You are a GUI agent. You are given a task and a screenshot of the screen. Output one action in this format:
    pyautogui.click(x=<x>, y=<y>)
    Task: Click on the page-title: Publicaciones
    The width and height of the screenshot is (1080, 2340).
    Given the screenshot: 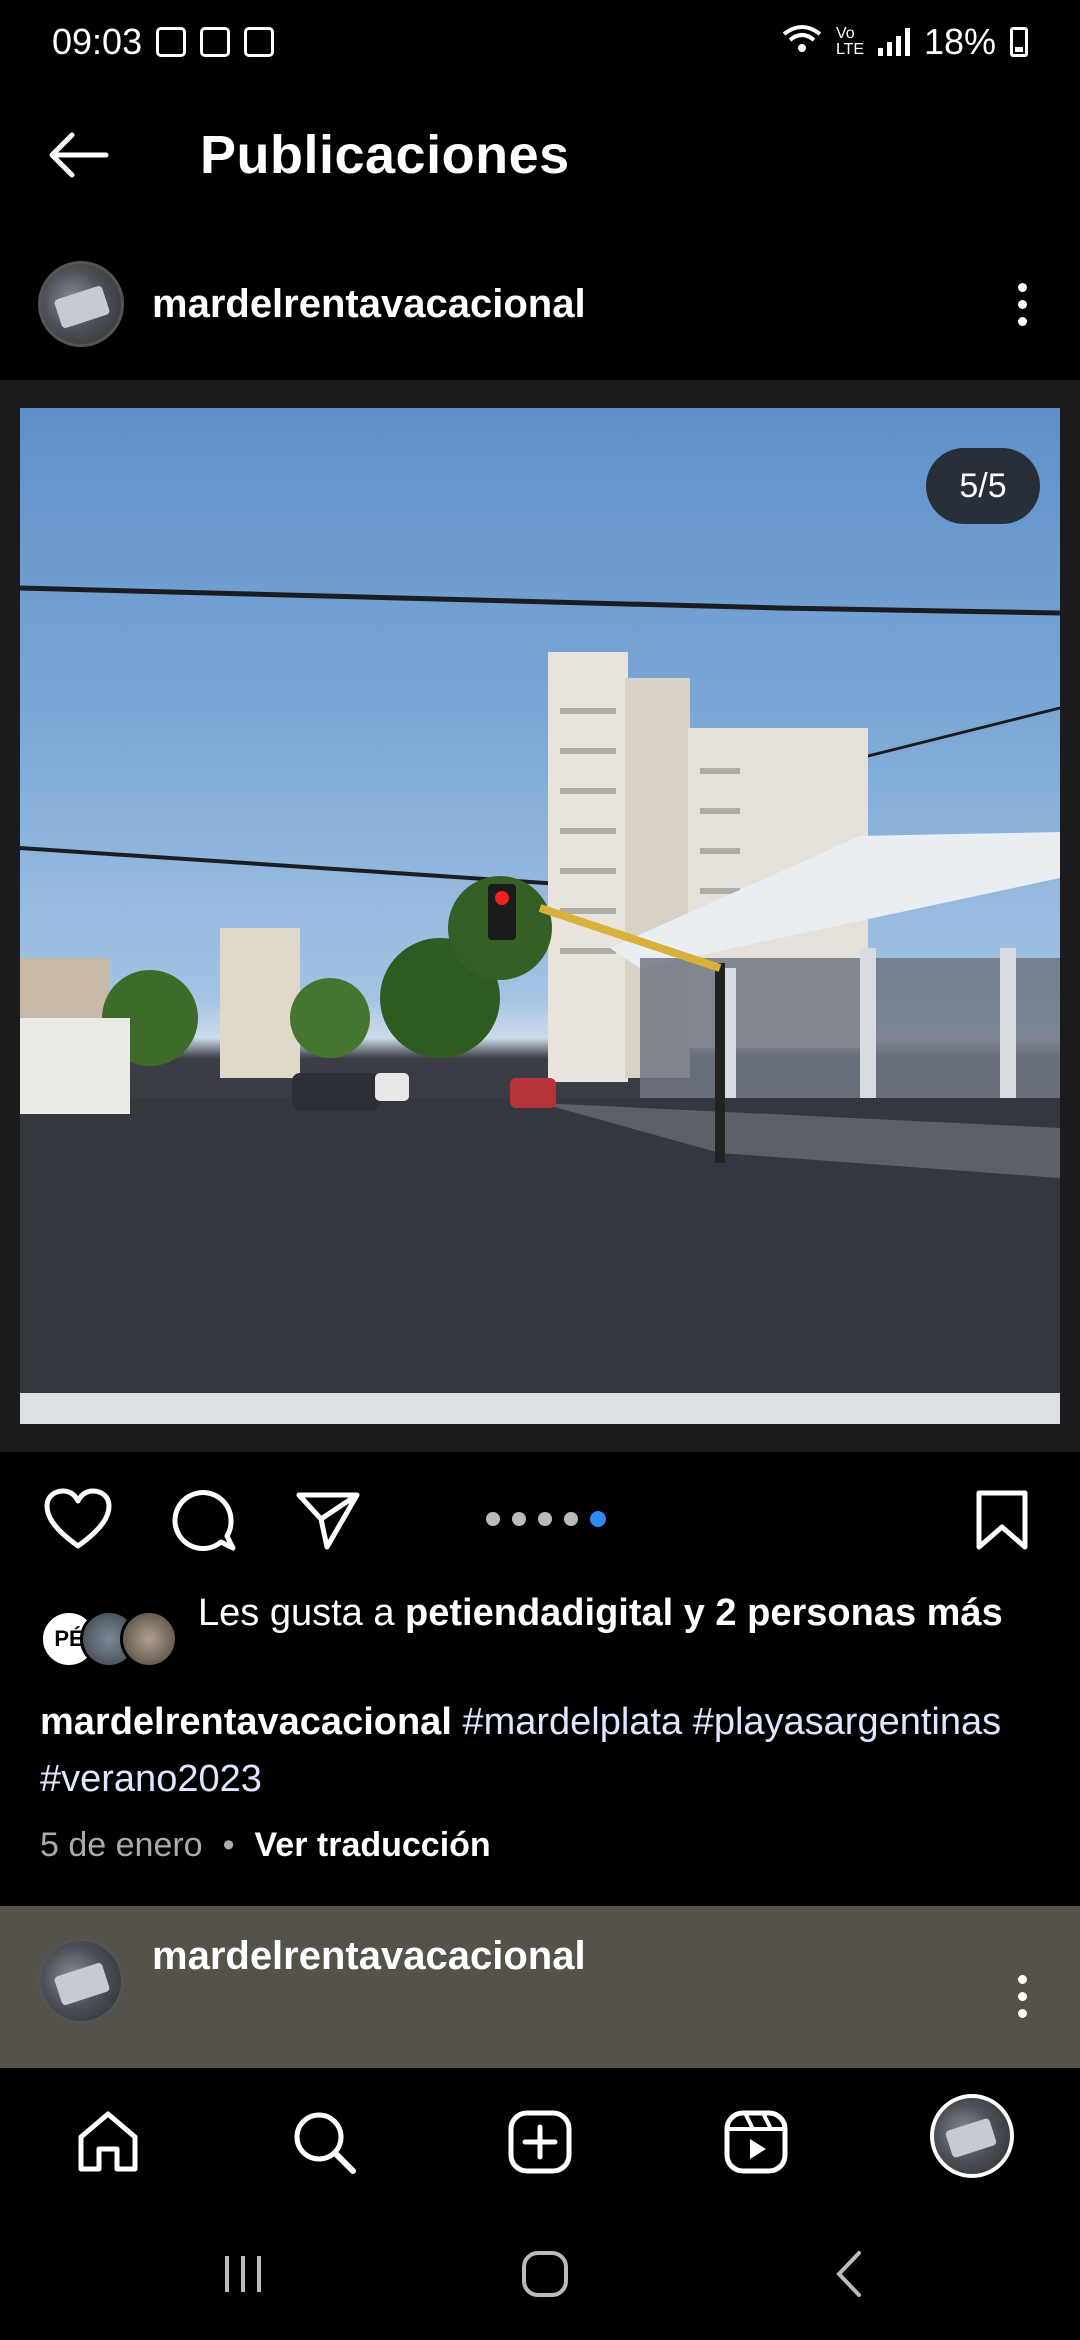 What is the action you would take?
    pyautogui.click(x=385, y=155)
    